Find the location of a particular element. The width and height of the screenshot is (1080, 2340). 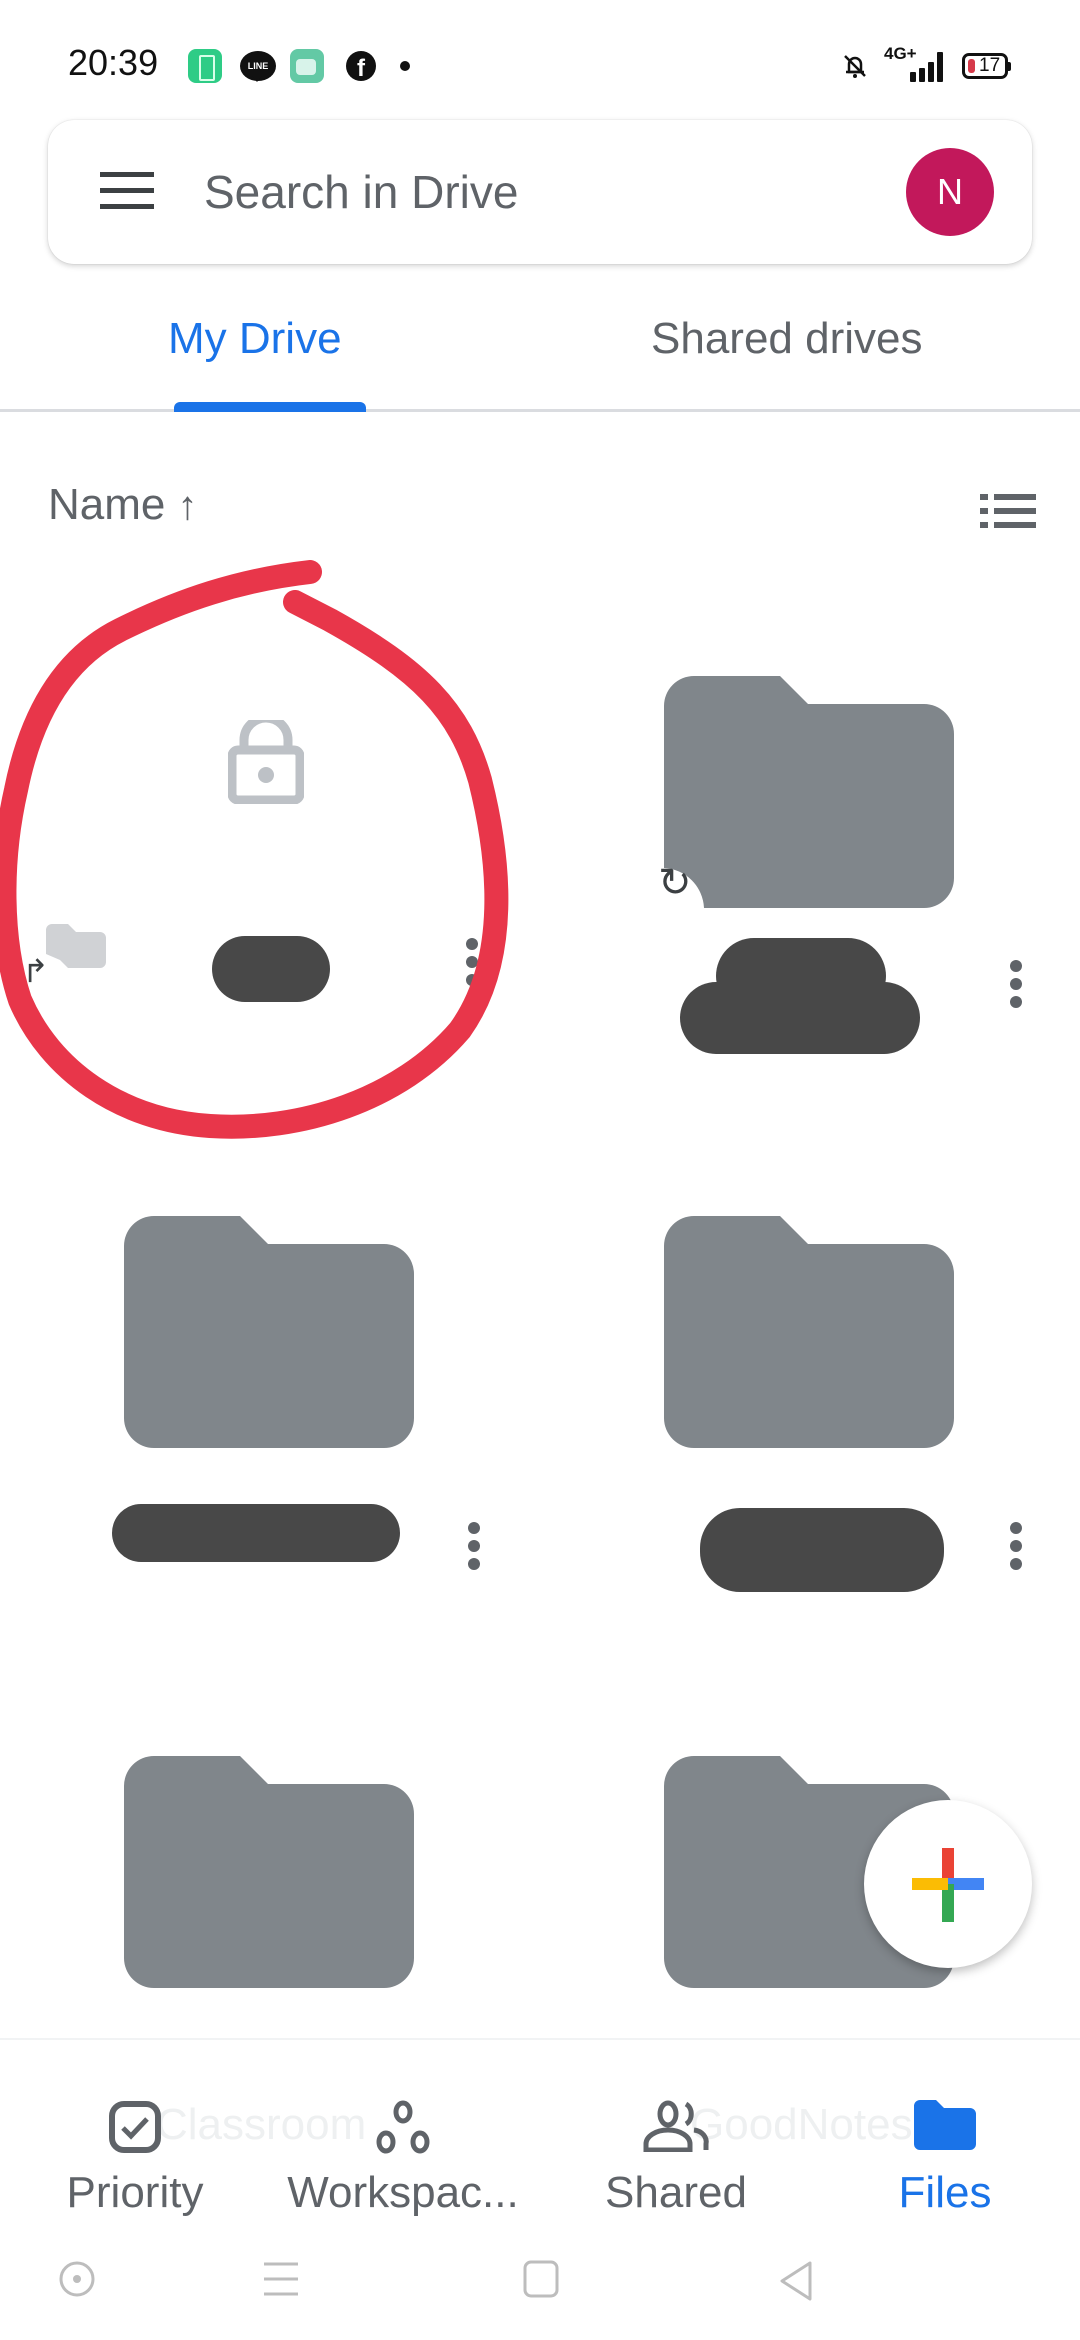

active-tab-indicator is located at coordinates (270, 407).